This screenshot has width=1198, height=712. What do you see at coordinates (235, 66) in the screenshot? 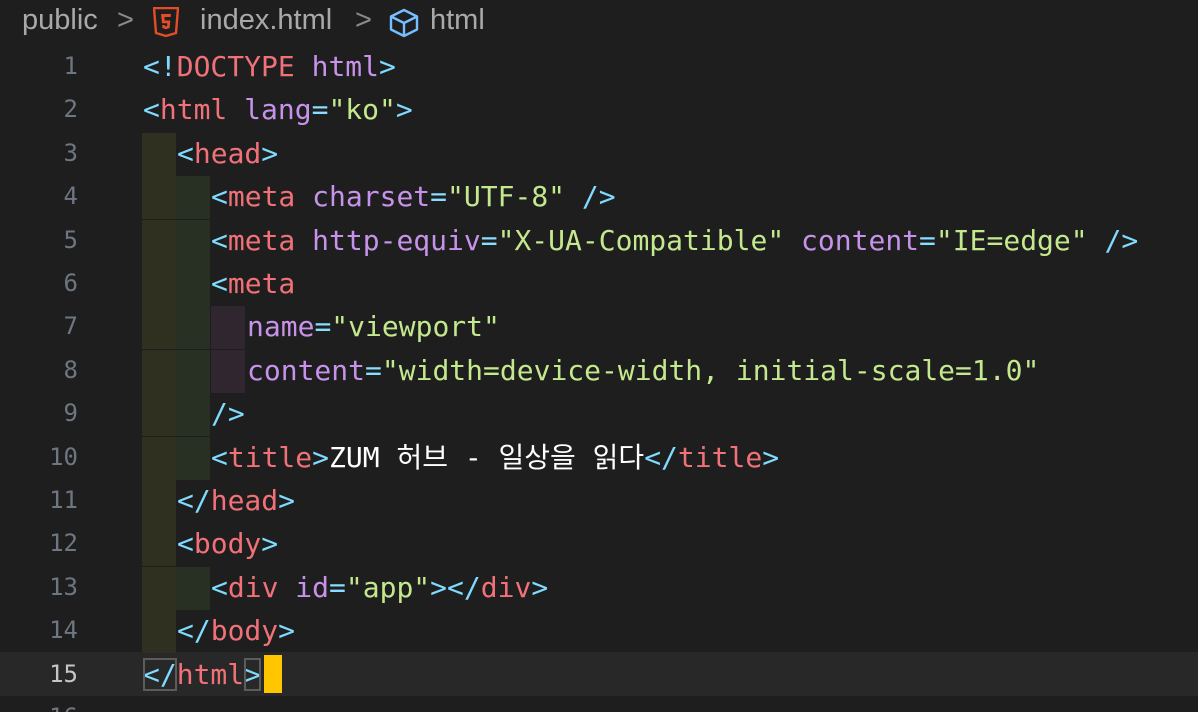
I see `code-token: DOCTYPE` at bounding box center [235, 66].